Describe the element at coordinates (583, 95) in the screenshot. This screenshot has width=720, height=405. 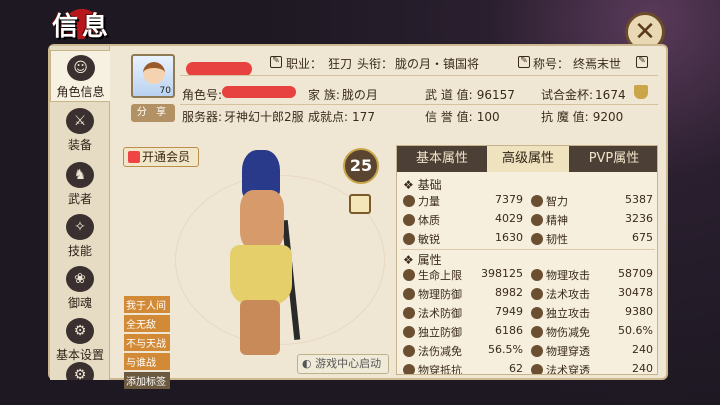
I see `trial-field: 试合金杯: 1674` at that location.